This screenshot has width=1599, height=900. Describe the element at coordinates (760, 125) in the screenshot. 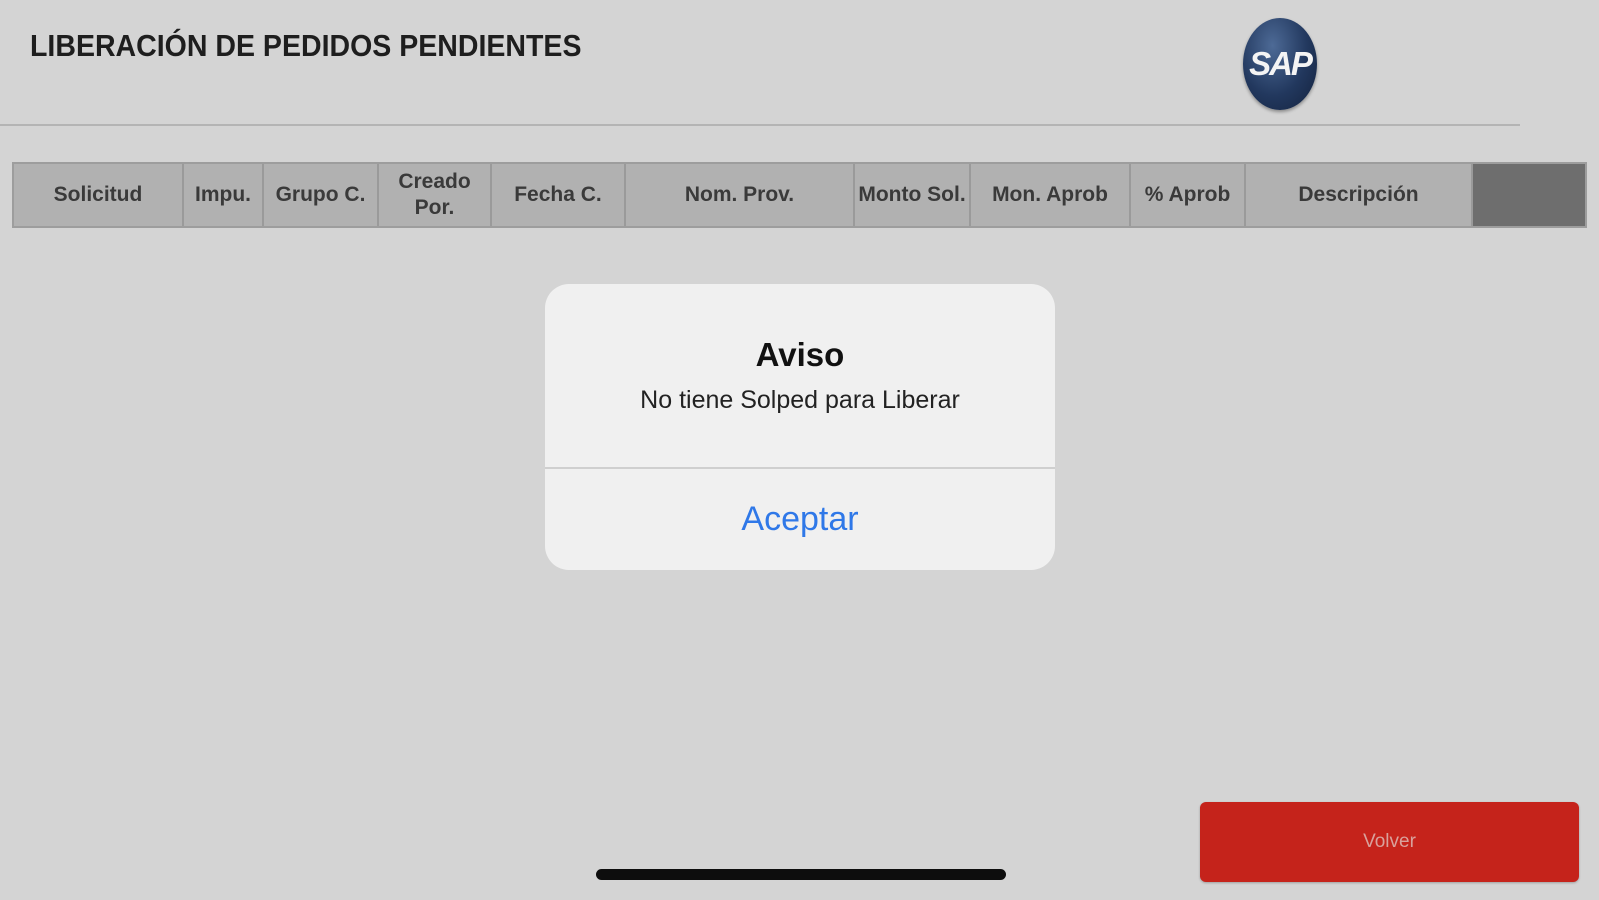

I see `header-divider` at that location.